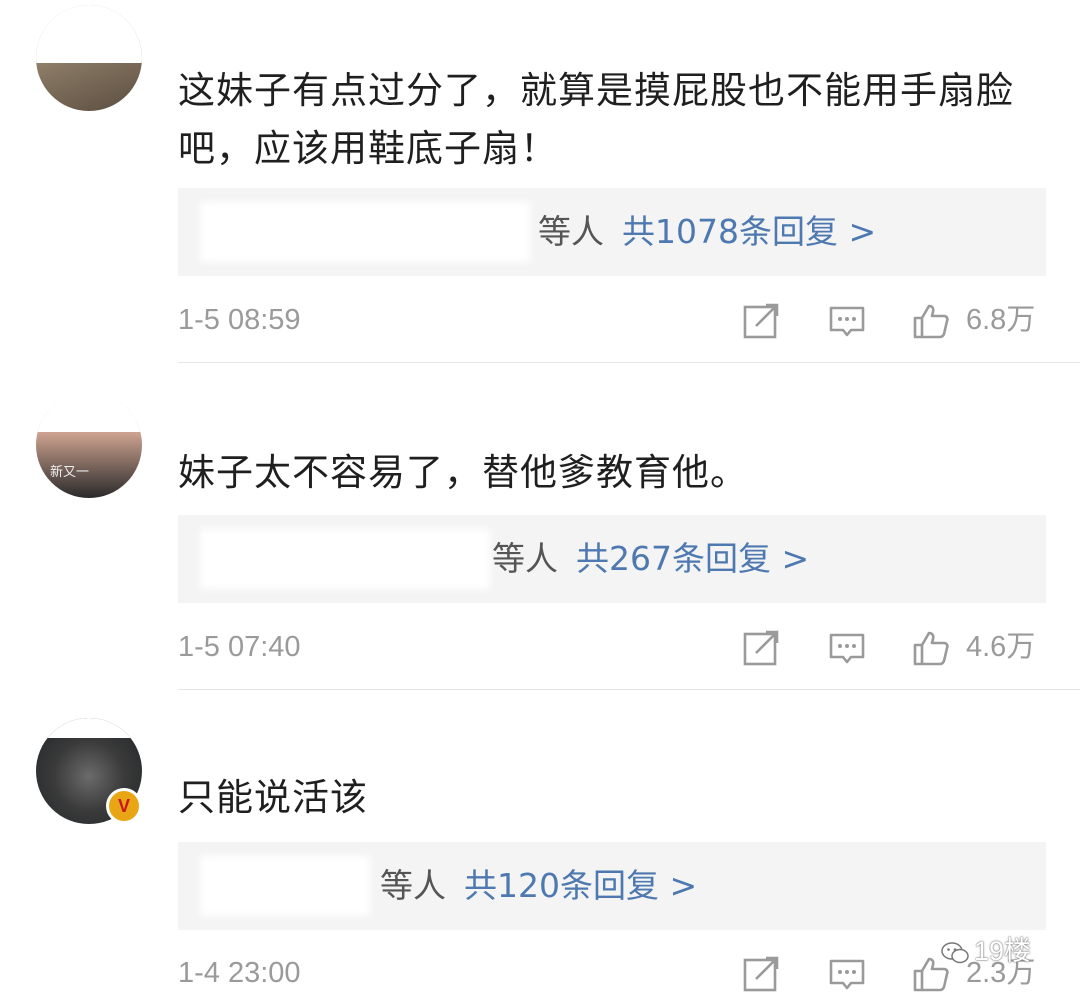 This screenshot has height=999, width=1080. What do you see at coordinates (89, 445) in the screenshot?
I see `user-avatar: 新又一` at bounding box center [89, 445].